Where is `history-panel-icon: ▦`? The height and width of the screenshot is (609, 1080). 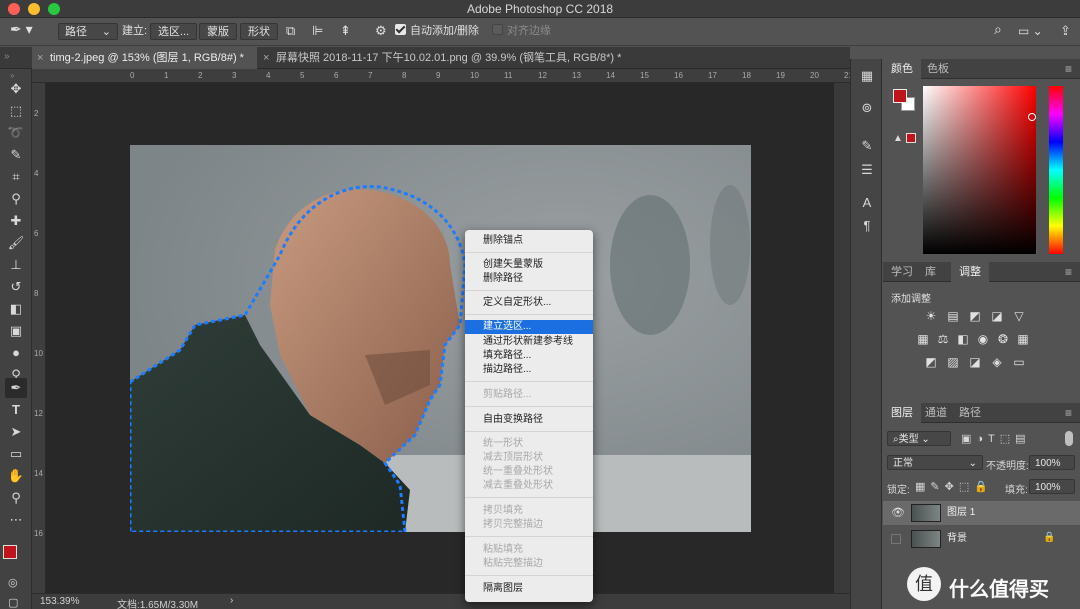 history-panel-icon: ▦ is located at coordinates (867, 76).